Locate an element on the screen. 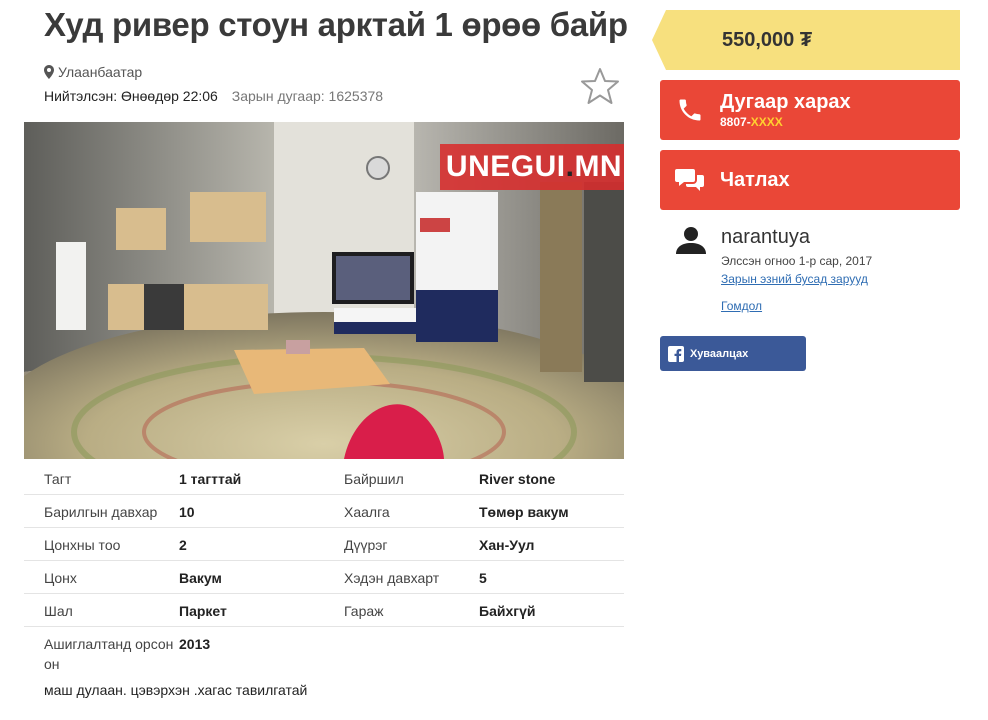  spec-label: Барилгын давхар is located at coordinates (101, 512).